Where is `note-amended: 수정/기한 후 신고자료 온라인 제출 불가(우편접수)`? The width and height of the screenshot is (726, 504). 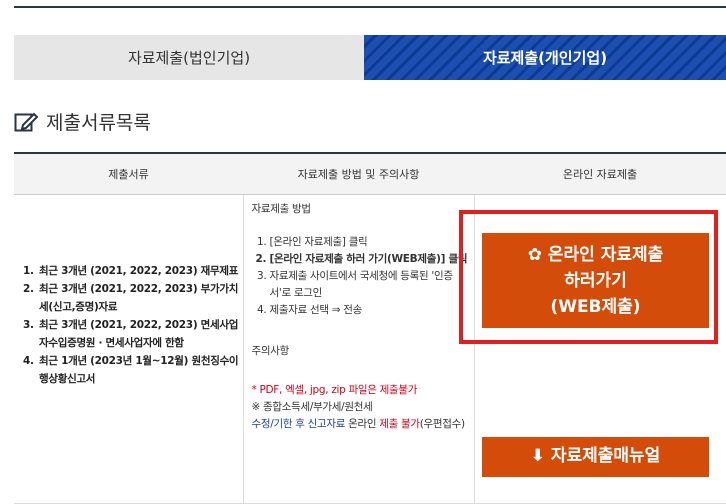 note-amended: 수정/기한 후 신고자료 온라인 제출 불가(우편접수) is located at coordinates (360, 424).